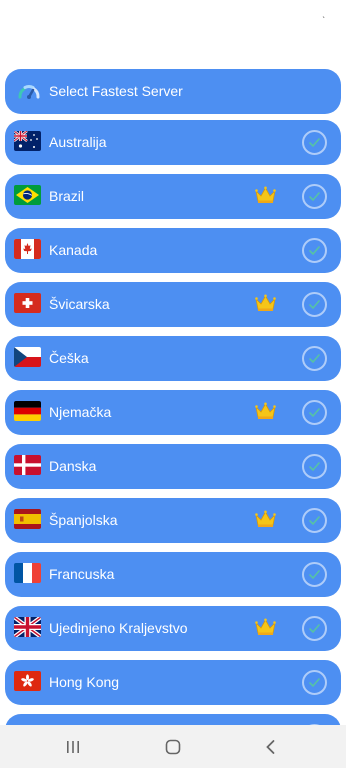  Describe the element at coordinates (173, 412) in the screenshot. I see `server-row-germany: Njemačka` at that location.